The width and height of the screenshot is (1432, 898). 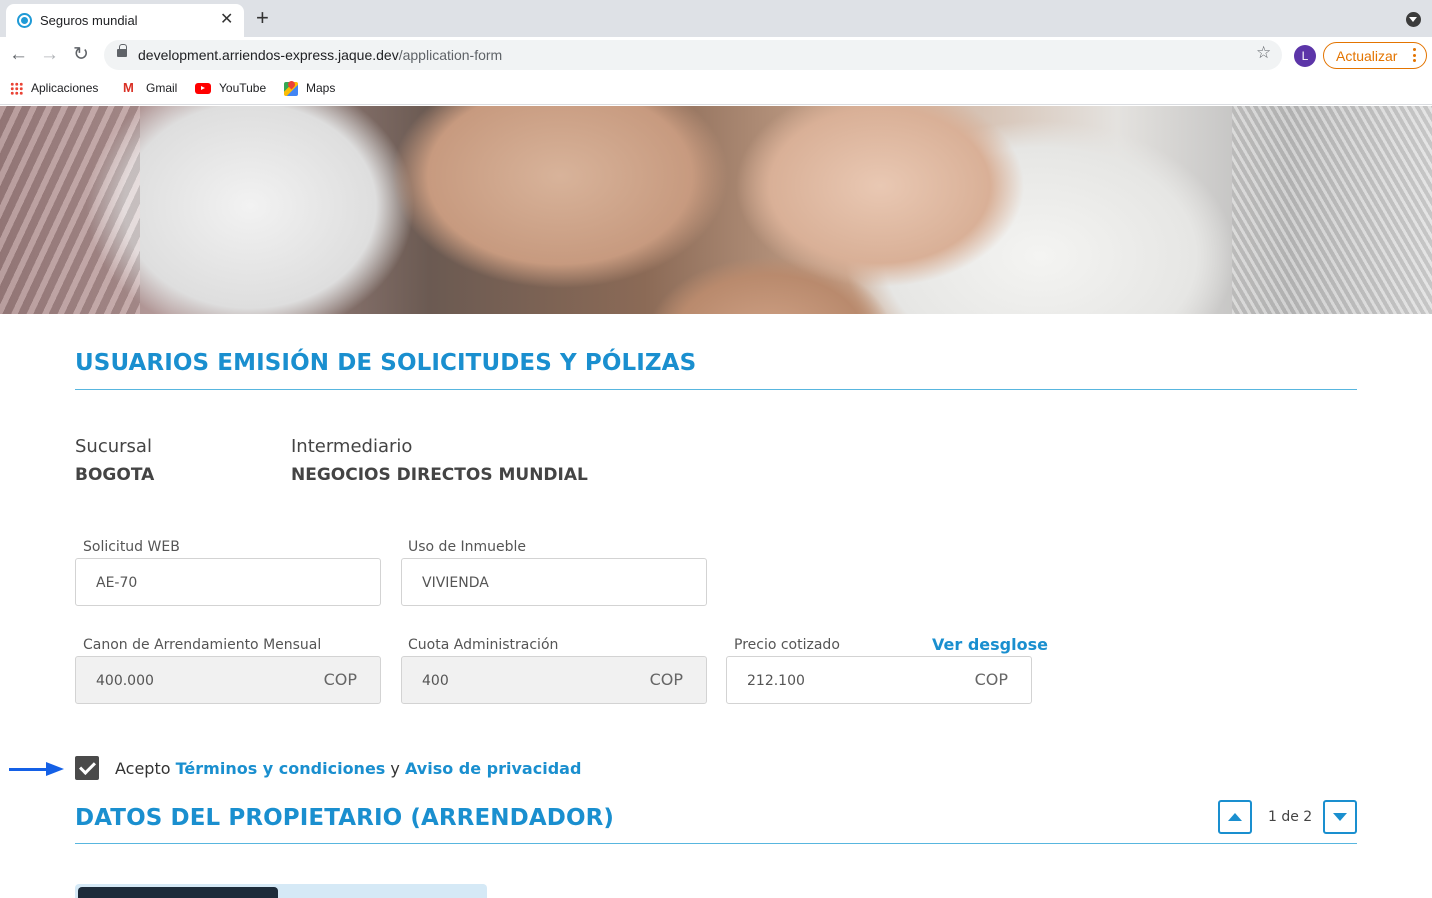 I want to click on new-tab-icon: +, so click(x=262, y=18).